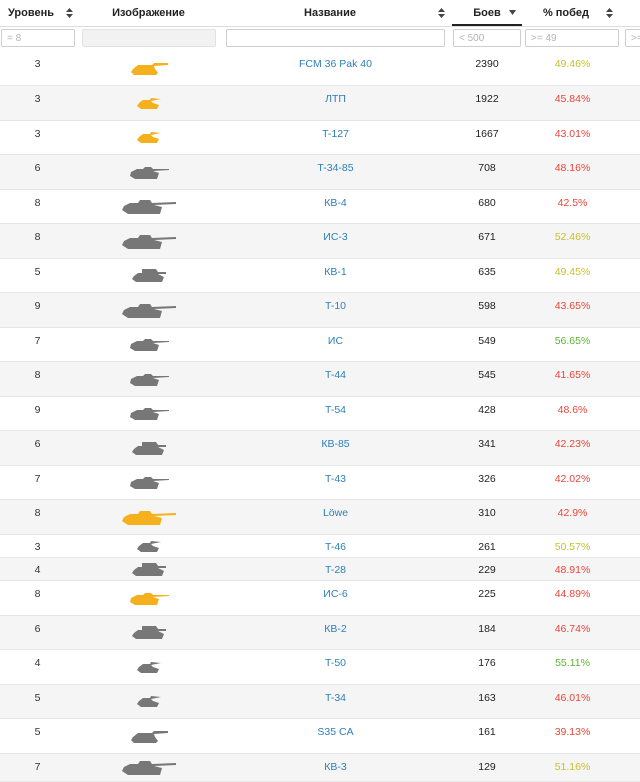 Image resolution: width=640 pixels, height=782 pixels. What do you see at coordinates (487, 64) in the screenshot?
I see `battles-cell: 2390` at bounding box center [487, 64].